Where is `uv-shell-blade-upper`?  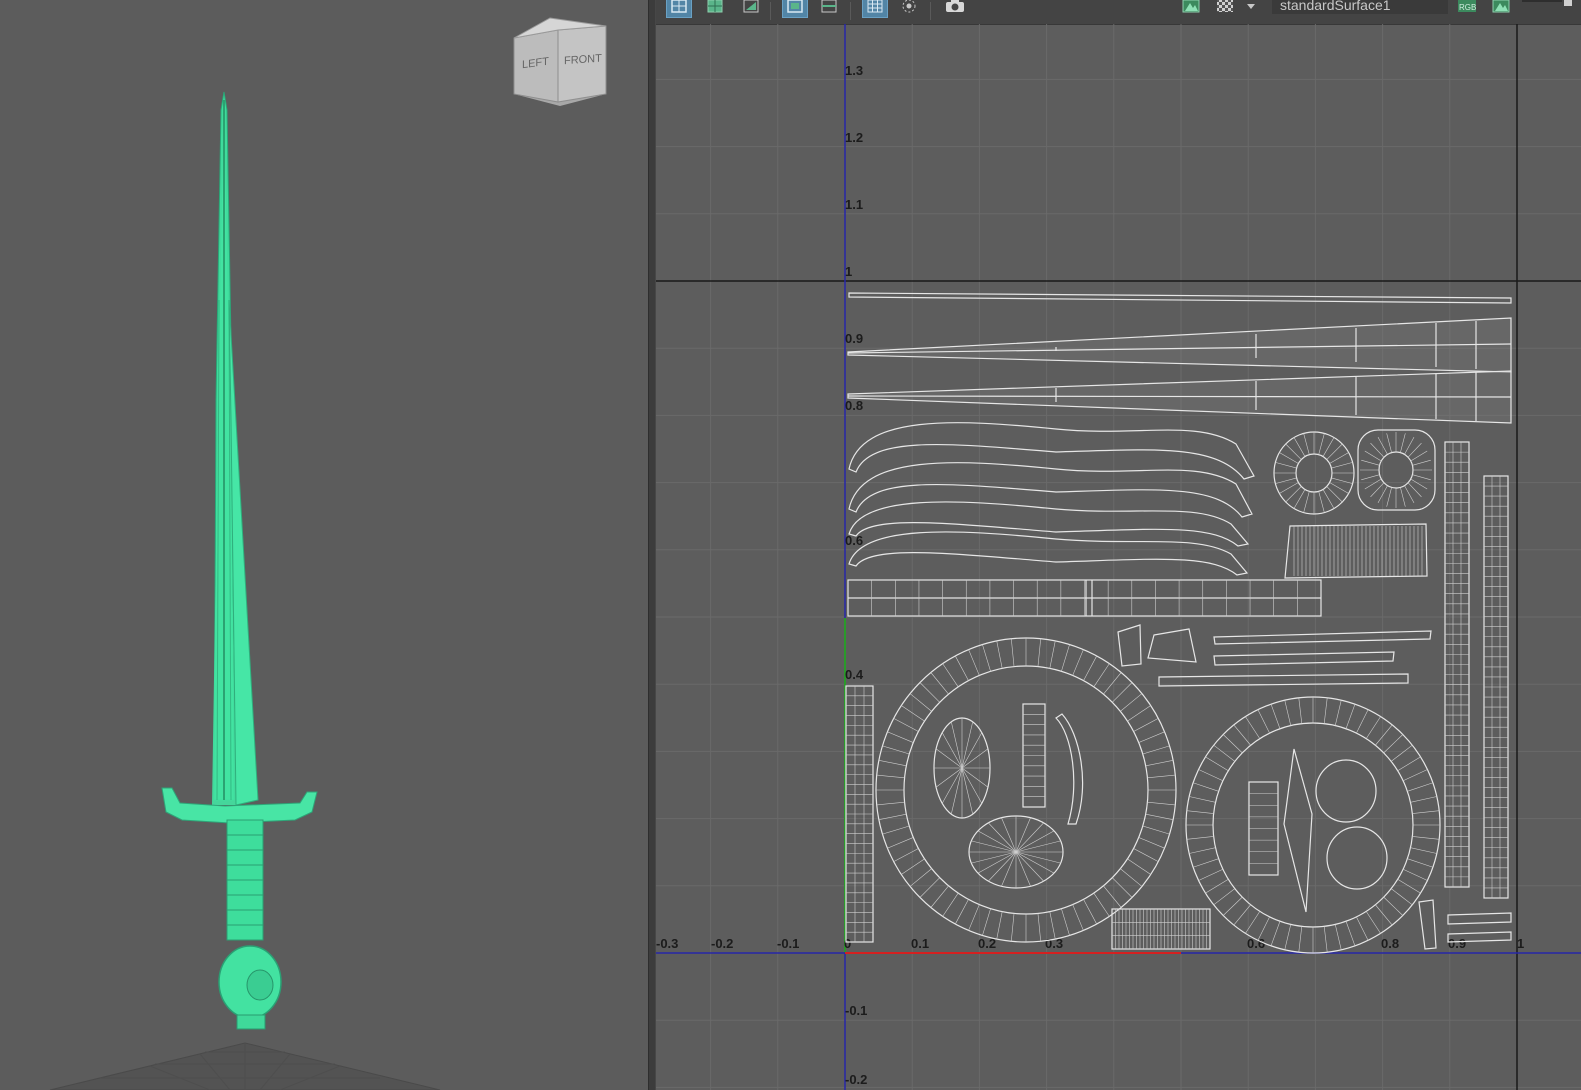 uv-shell-blade-upper is located at coordinates (1179, 345).